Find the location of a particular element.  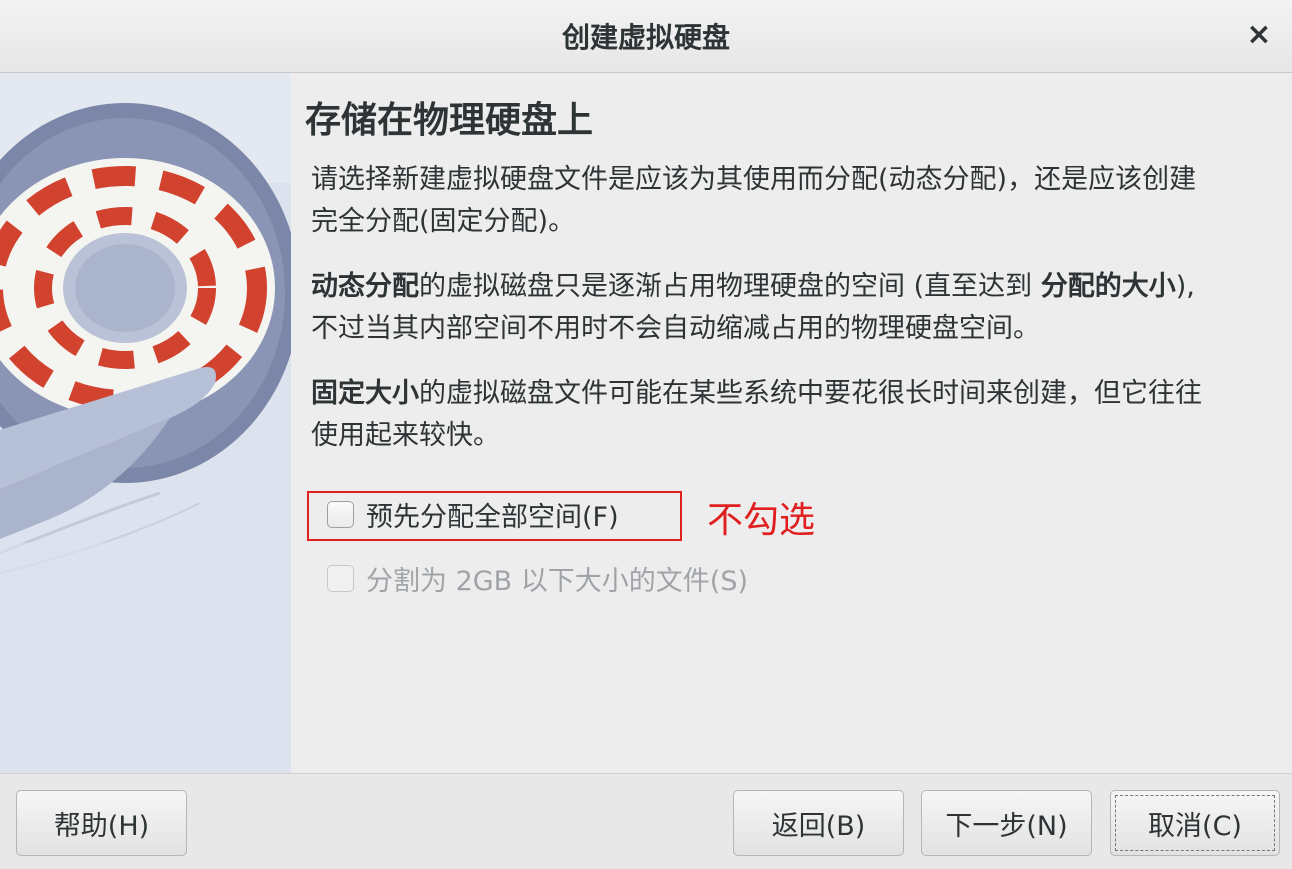

button-bar: 帮助(H) 返回(B) 下一步(N) 取消(C) is located at coordinates (646, 821).